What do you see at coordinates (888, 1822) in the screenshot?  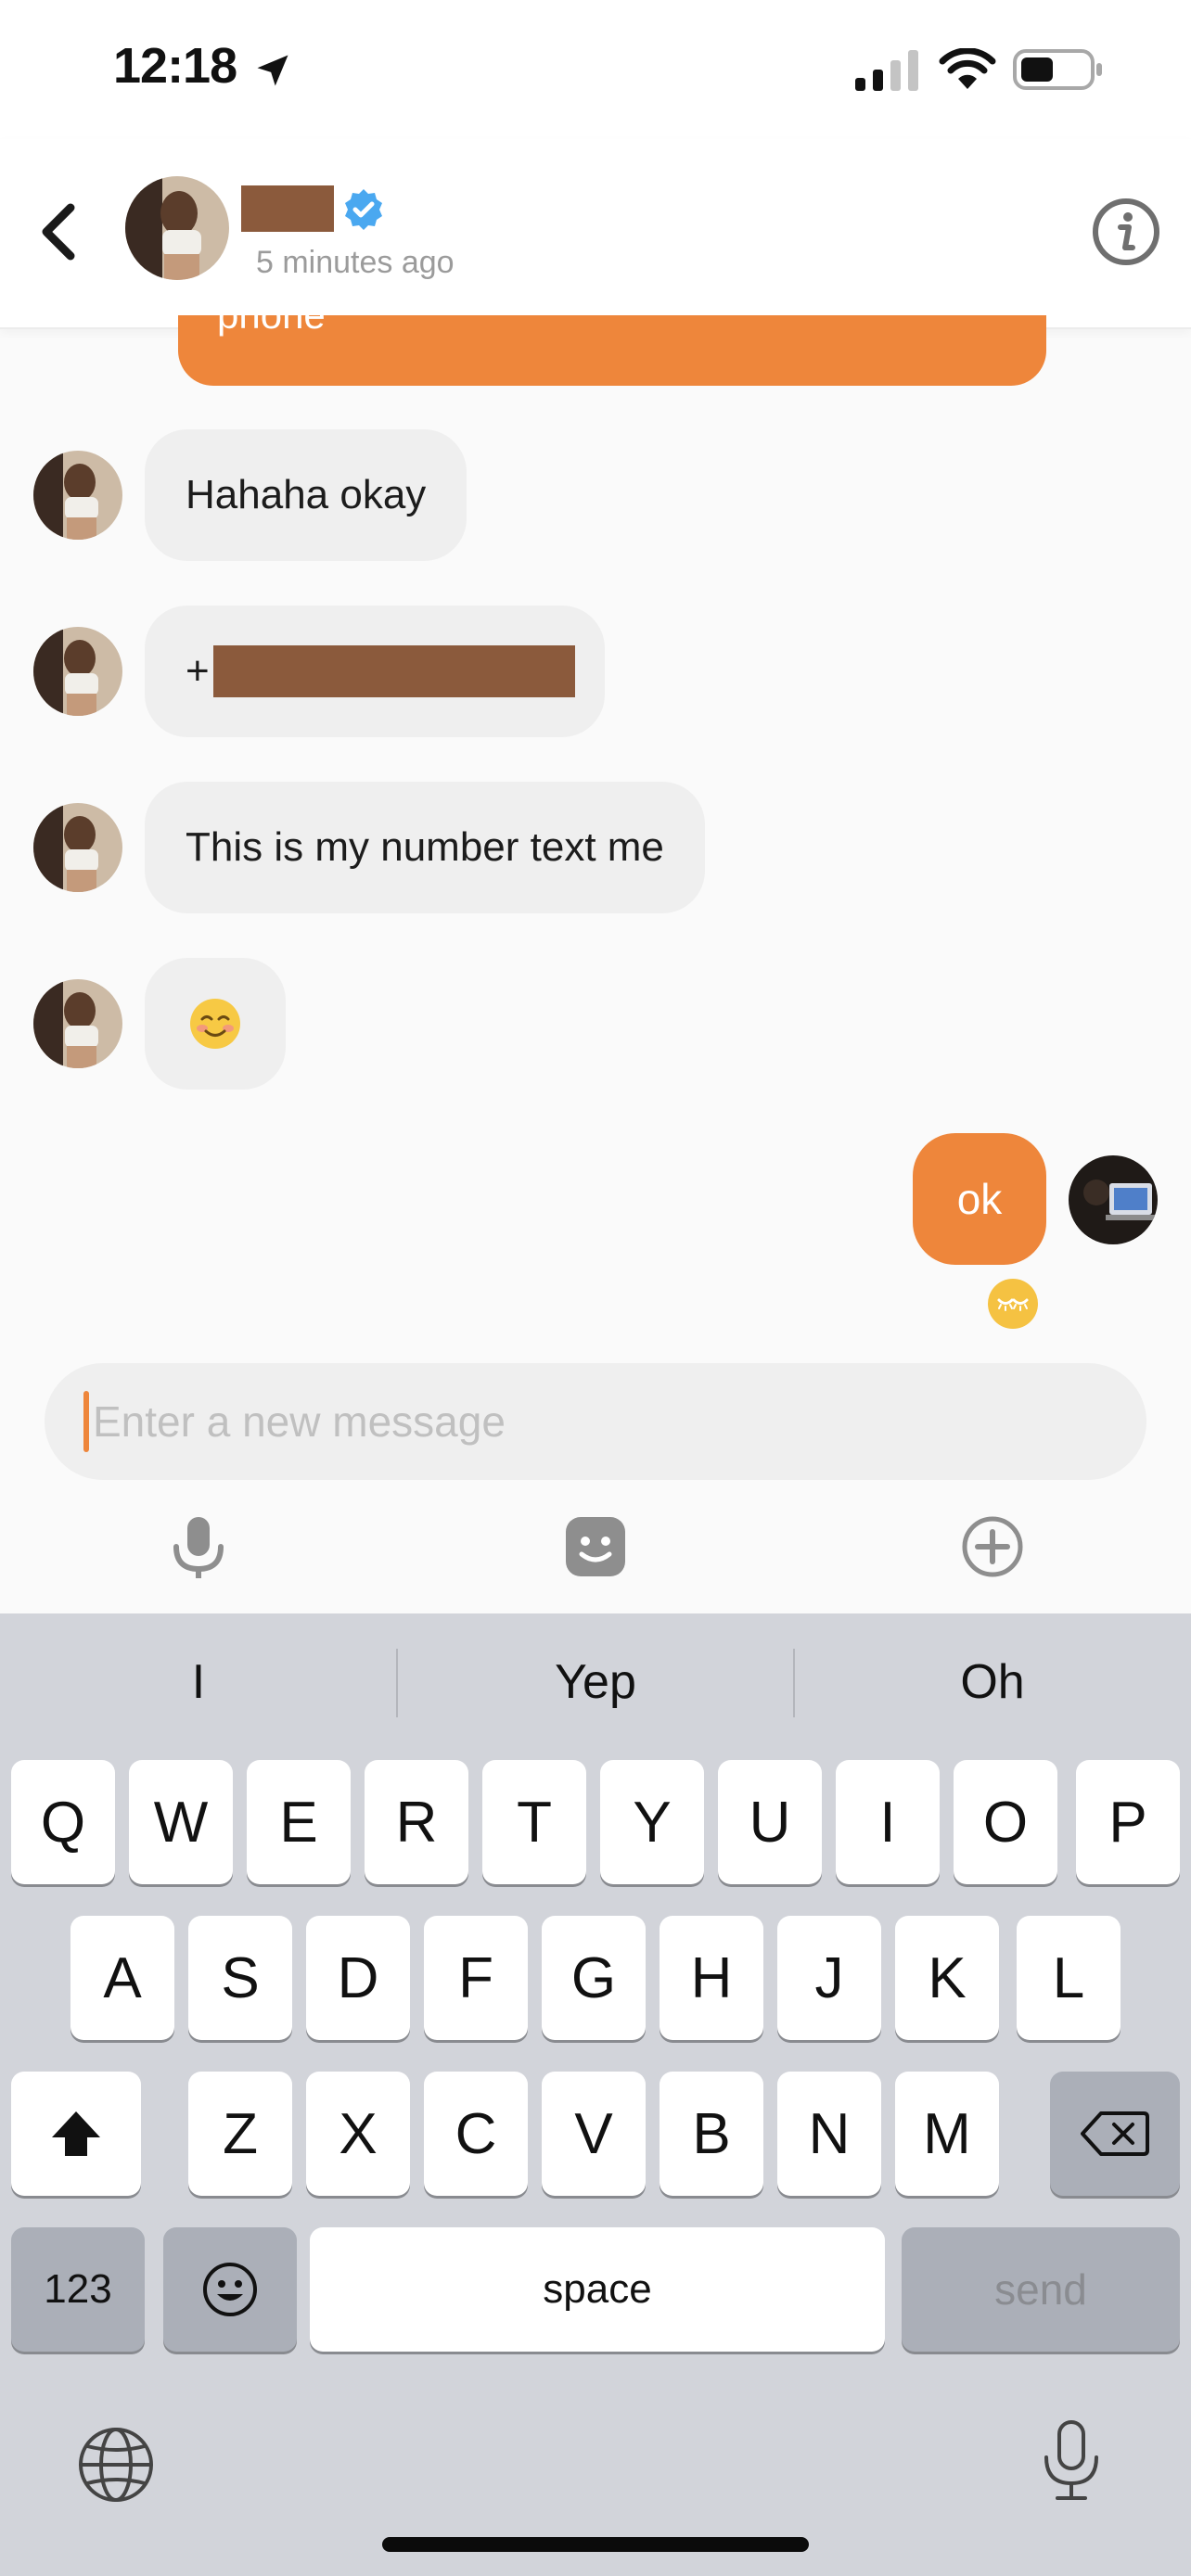 I see `key-i: I` at bounding box center [888, 1822].